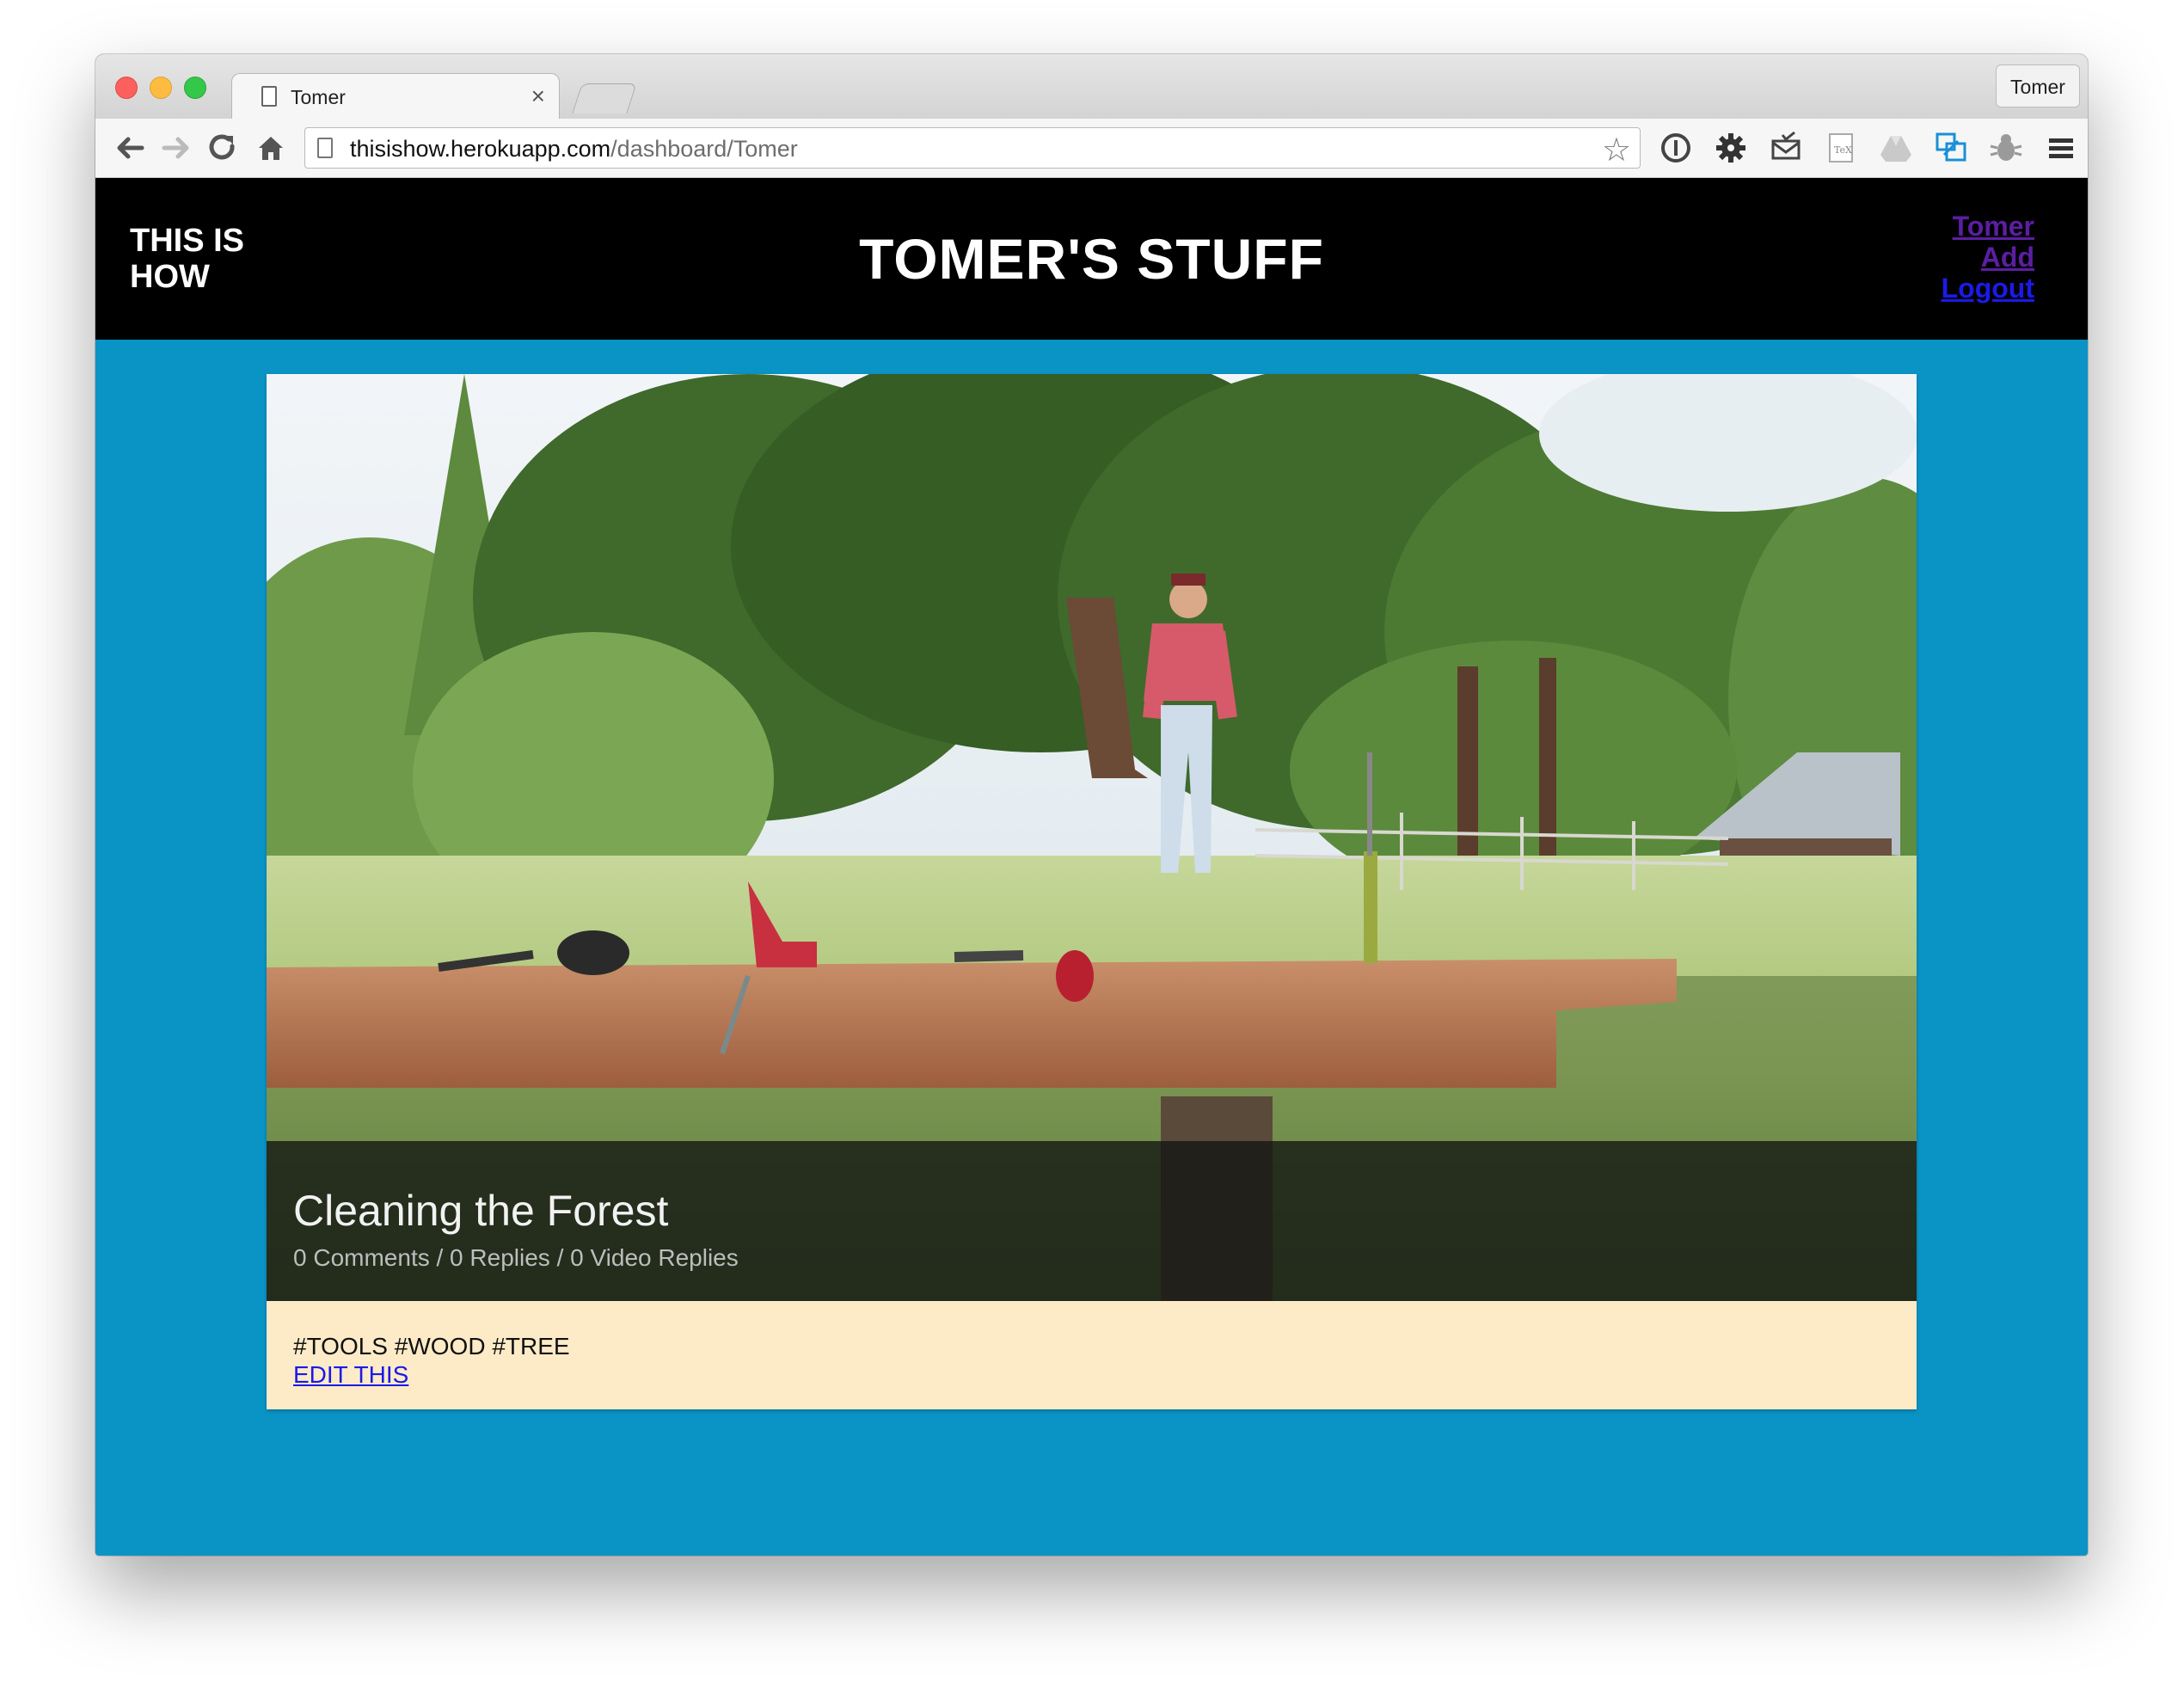  What do you see at coordinates (481, 1211) in the screenshot?
I see `post-title: Cleaning the Forest` at bounding box center [481, 1211].